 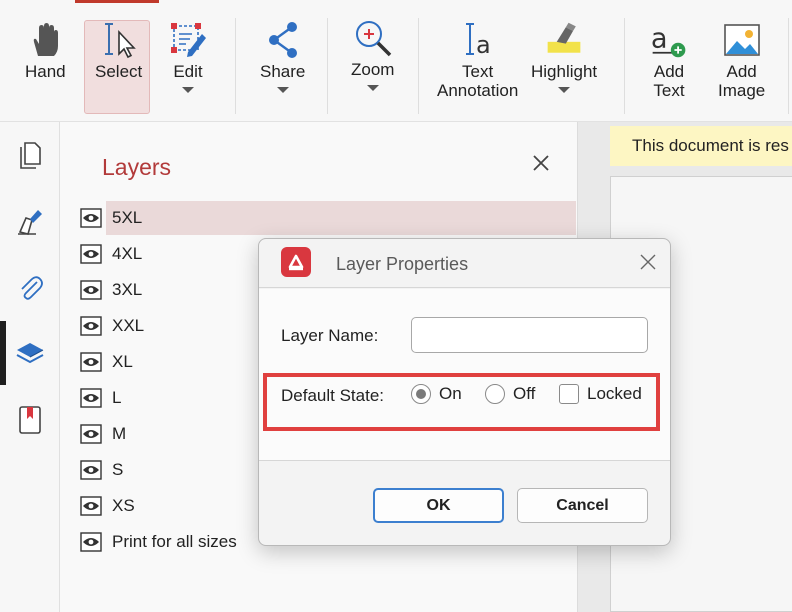 What do you see at coordinates (127, 289) in the screenshot?
I see `layer-label: 3XL` at bounding box center [127, 289].